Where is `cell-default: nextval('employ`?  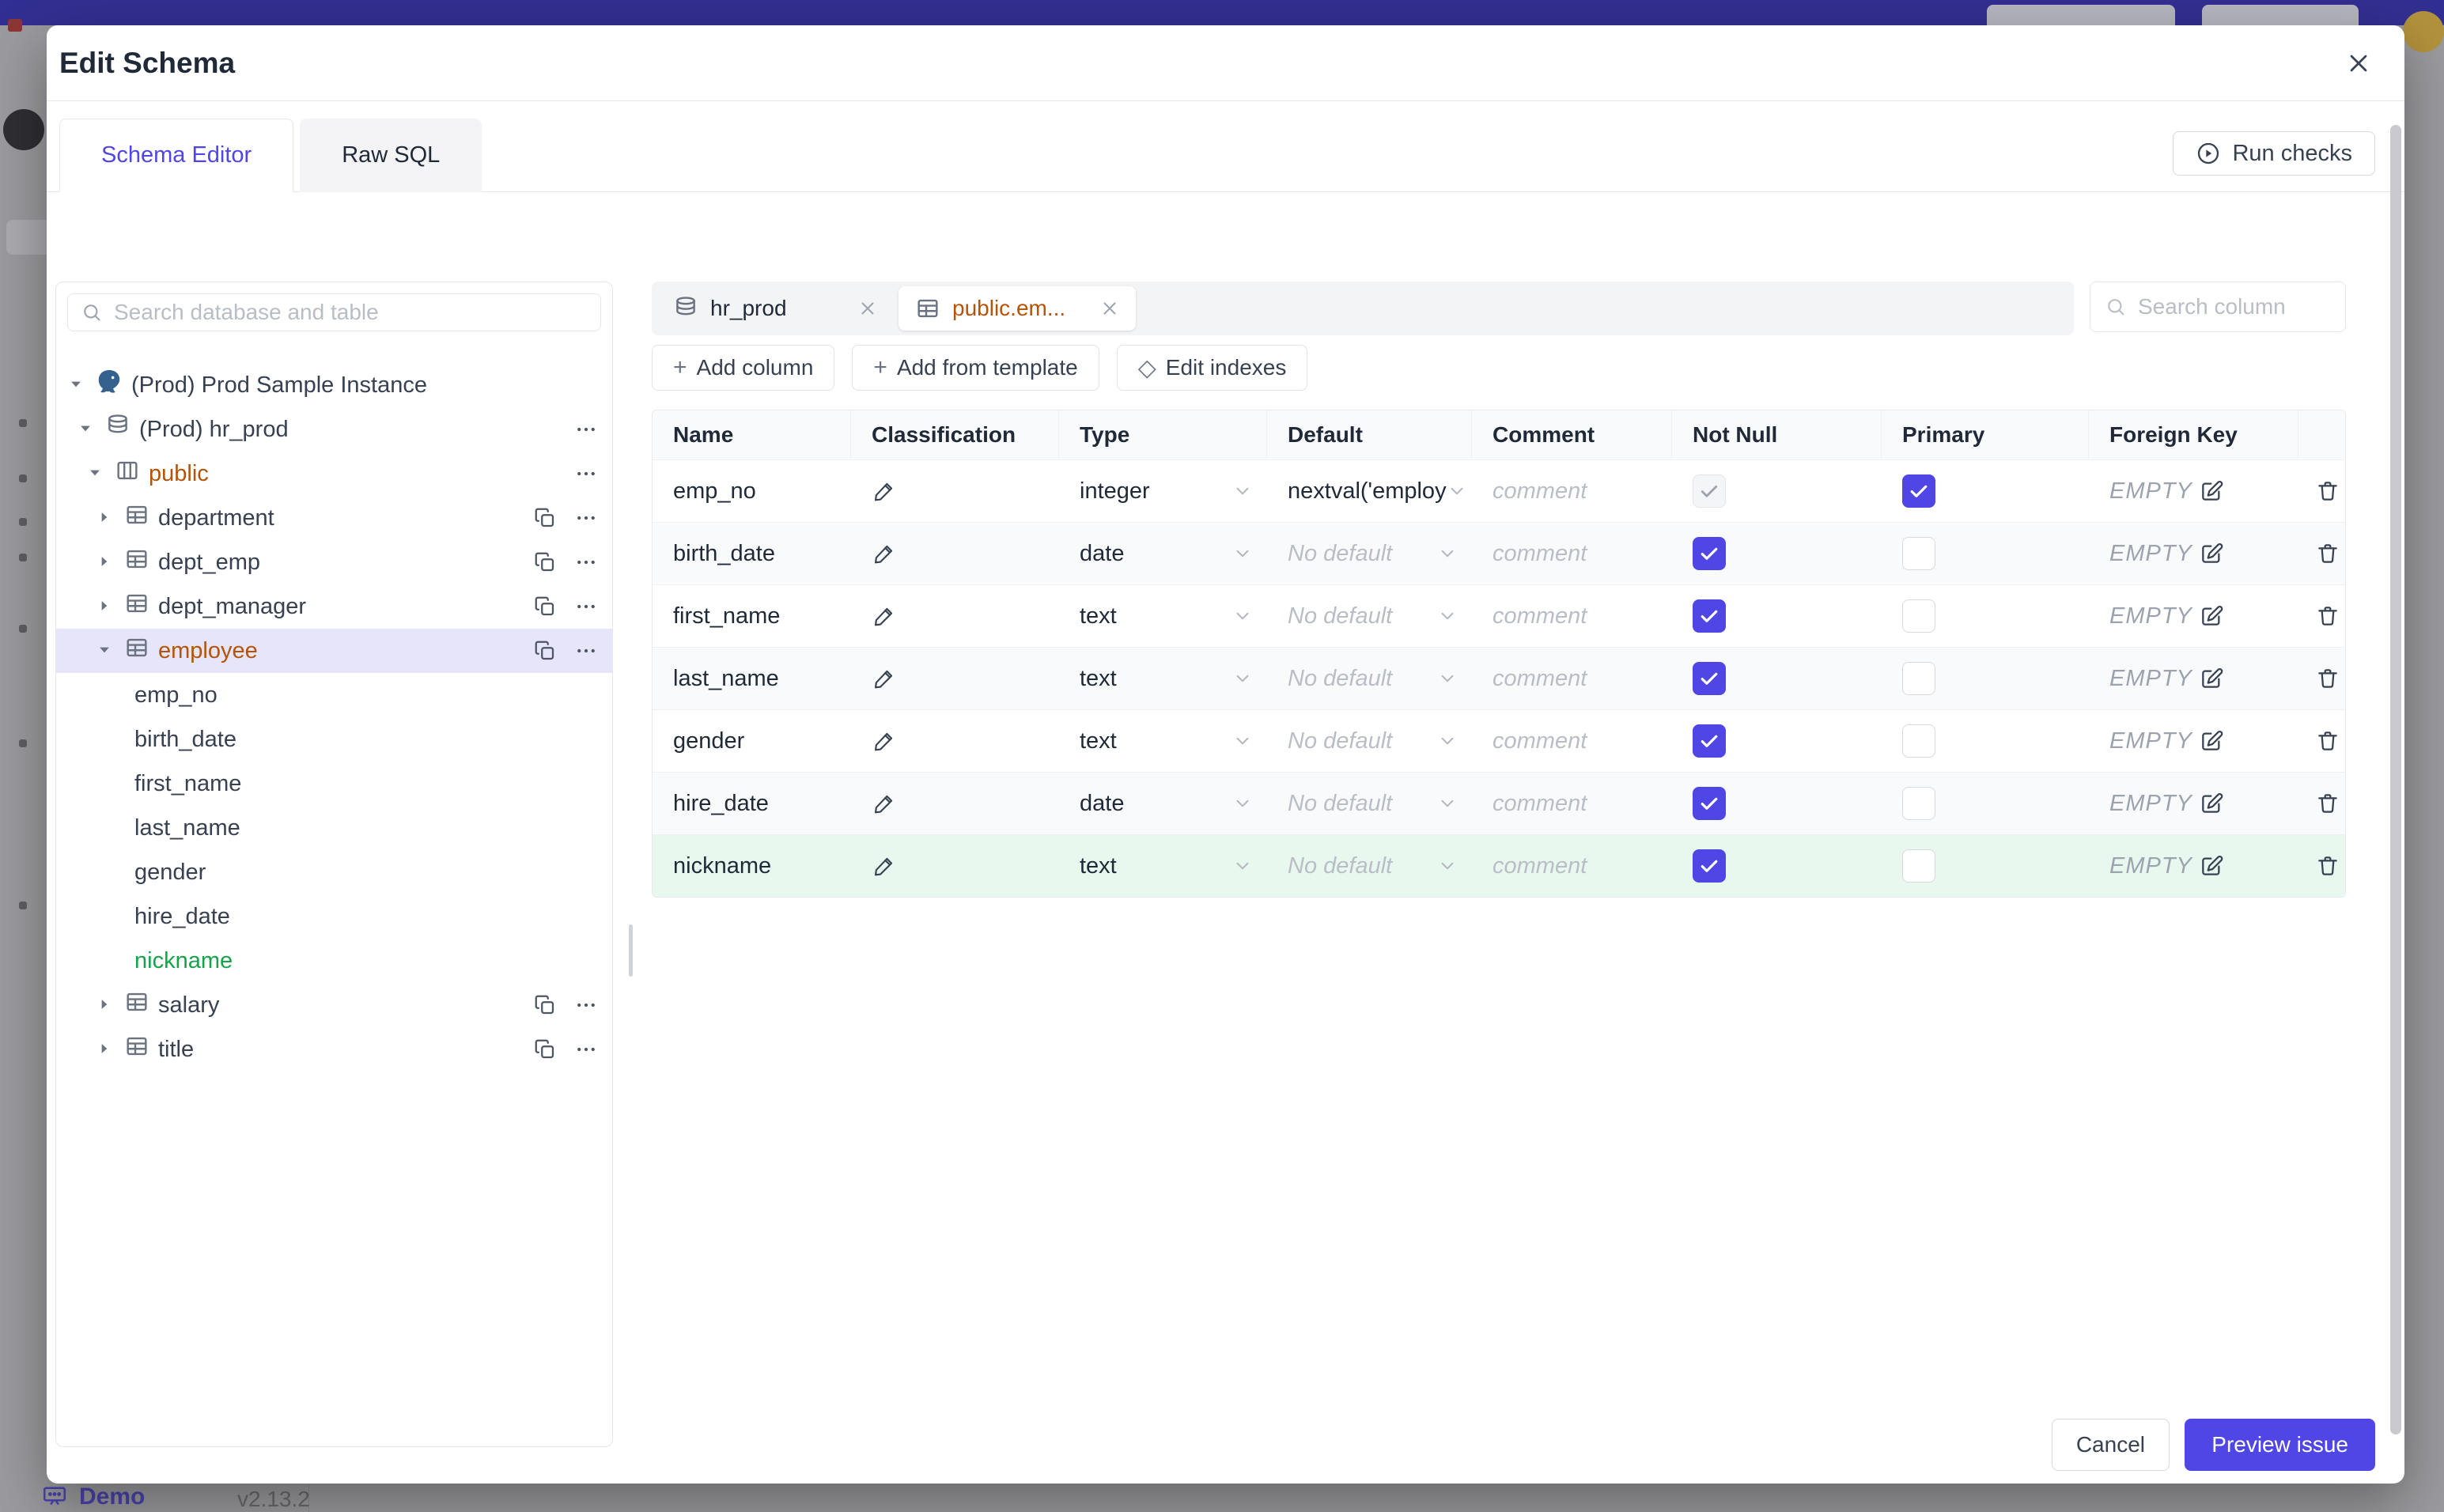
cell-default: nextval('employ is located at coordinates (1369, 491).